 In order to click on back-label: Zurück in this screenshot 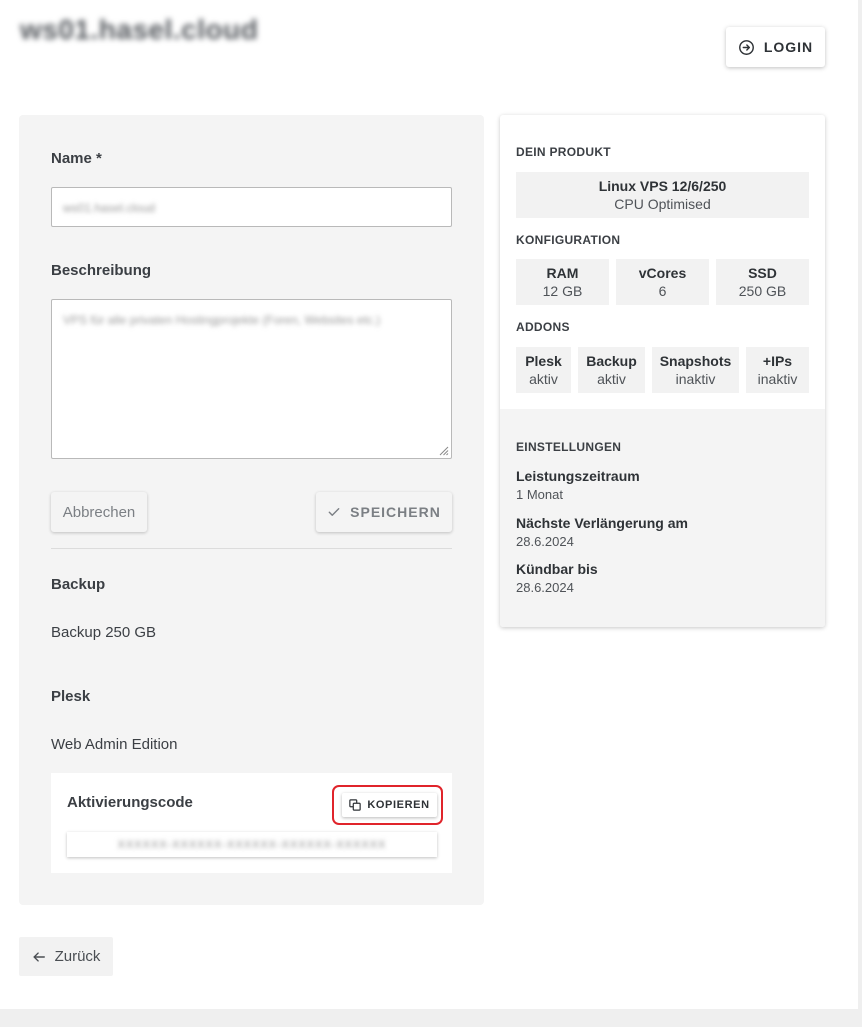, I will do `click(77, 956)`.